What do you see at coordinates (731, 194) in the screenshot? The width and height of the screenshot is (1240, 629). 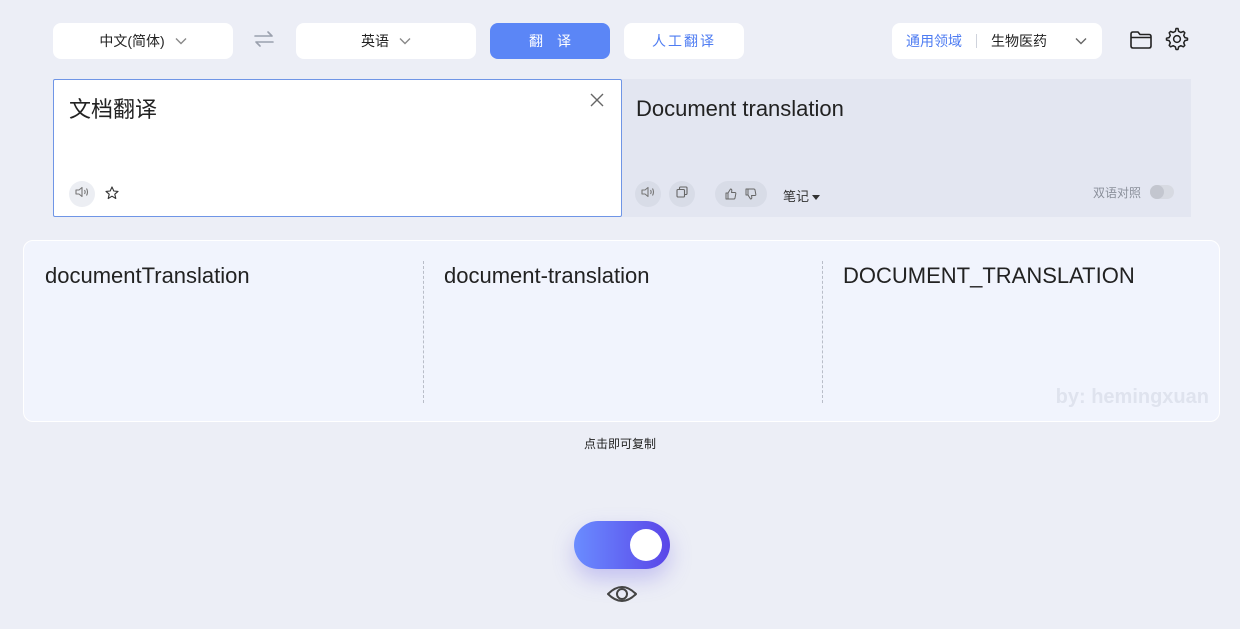 I see `thumbs-up-icon` at bounding box center [731, 194].